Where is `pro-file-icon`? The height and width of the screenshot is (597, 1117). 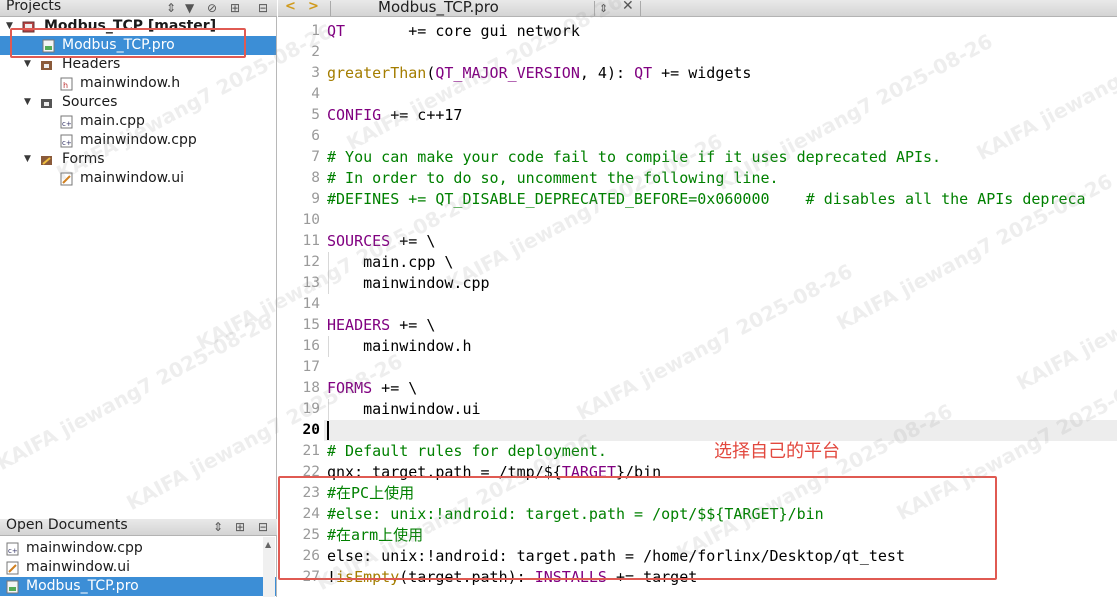
pro-file-icon is located at coordinates (12, 587).